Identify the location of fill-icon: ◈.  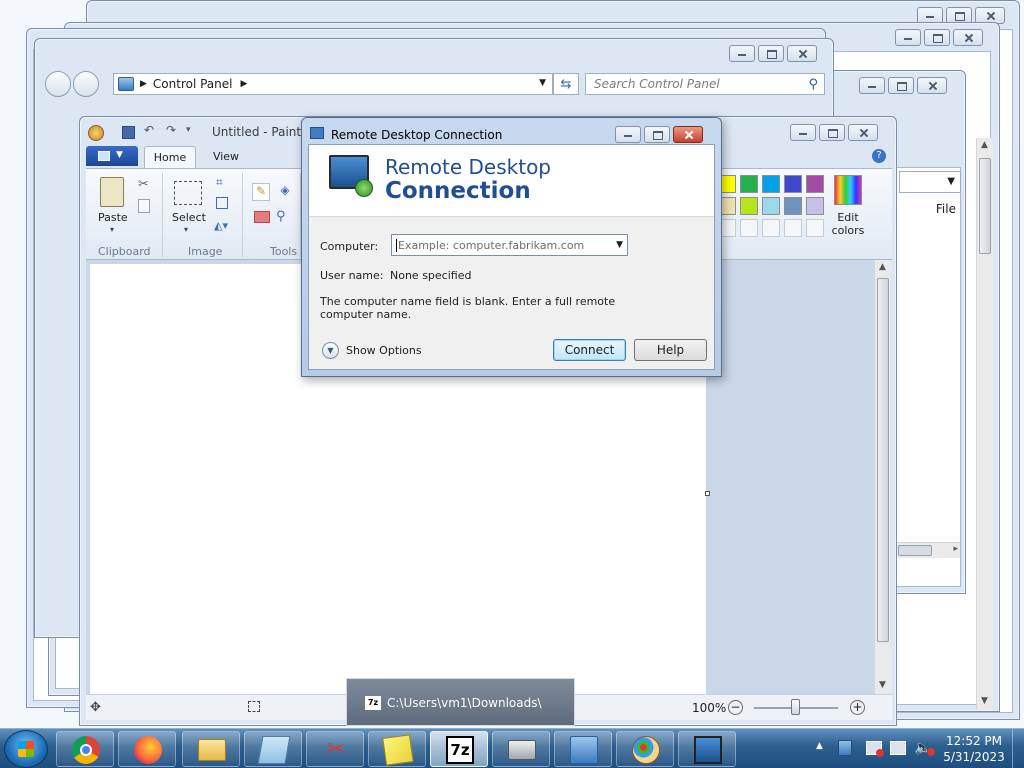
(285, 192).